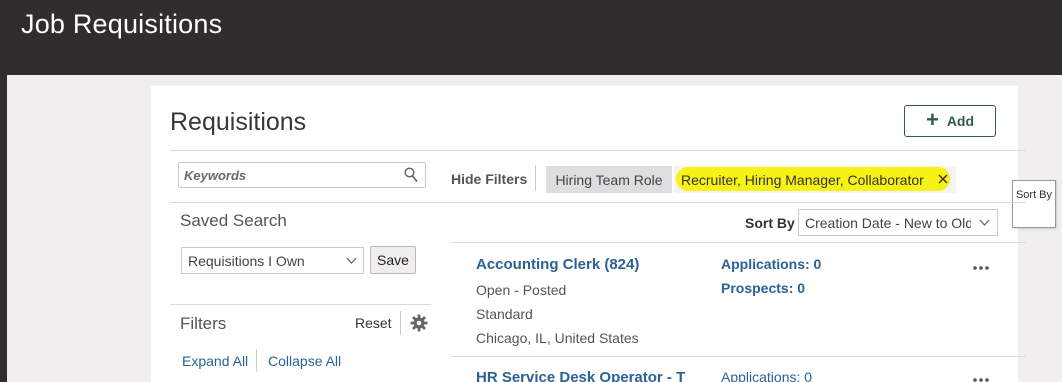 The height and width of the screenshot is (382, 1062). Describe the element at coordinates (393, 260) in the screenshot. I see `save-button: Save` at that location.